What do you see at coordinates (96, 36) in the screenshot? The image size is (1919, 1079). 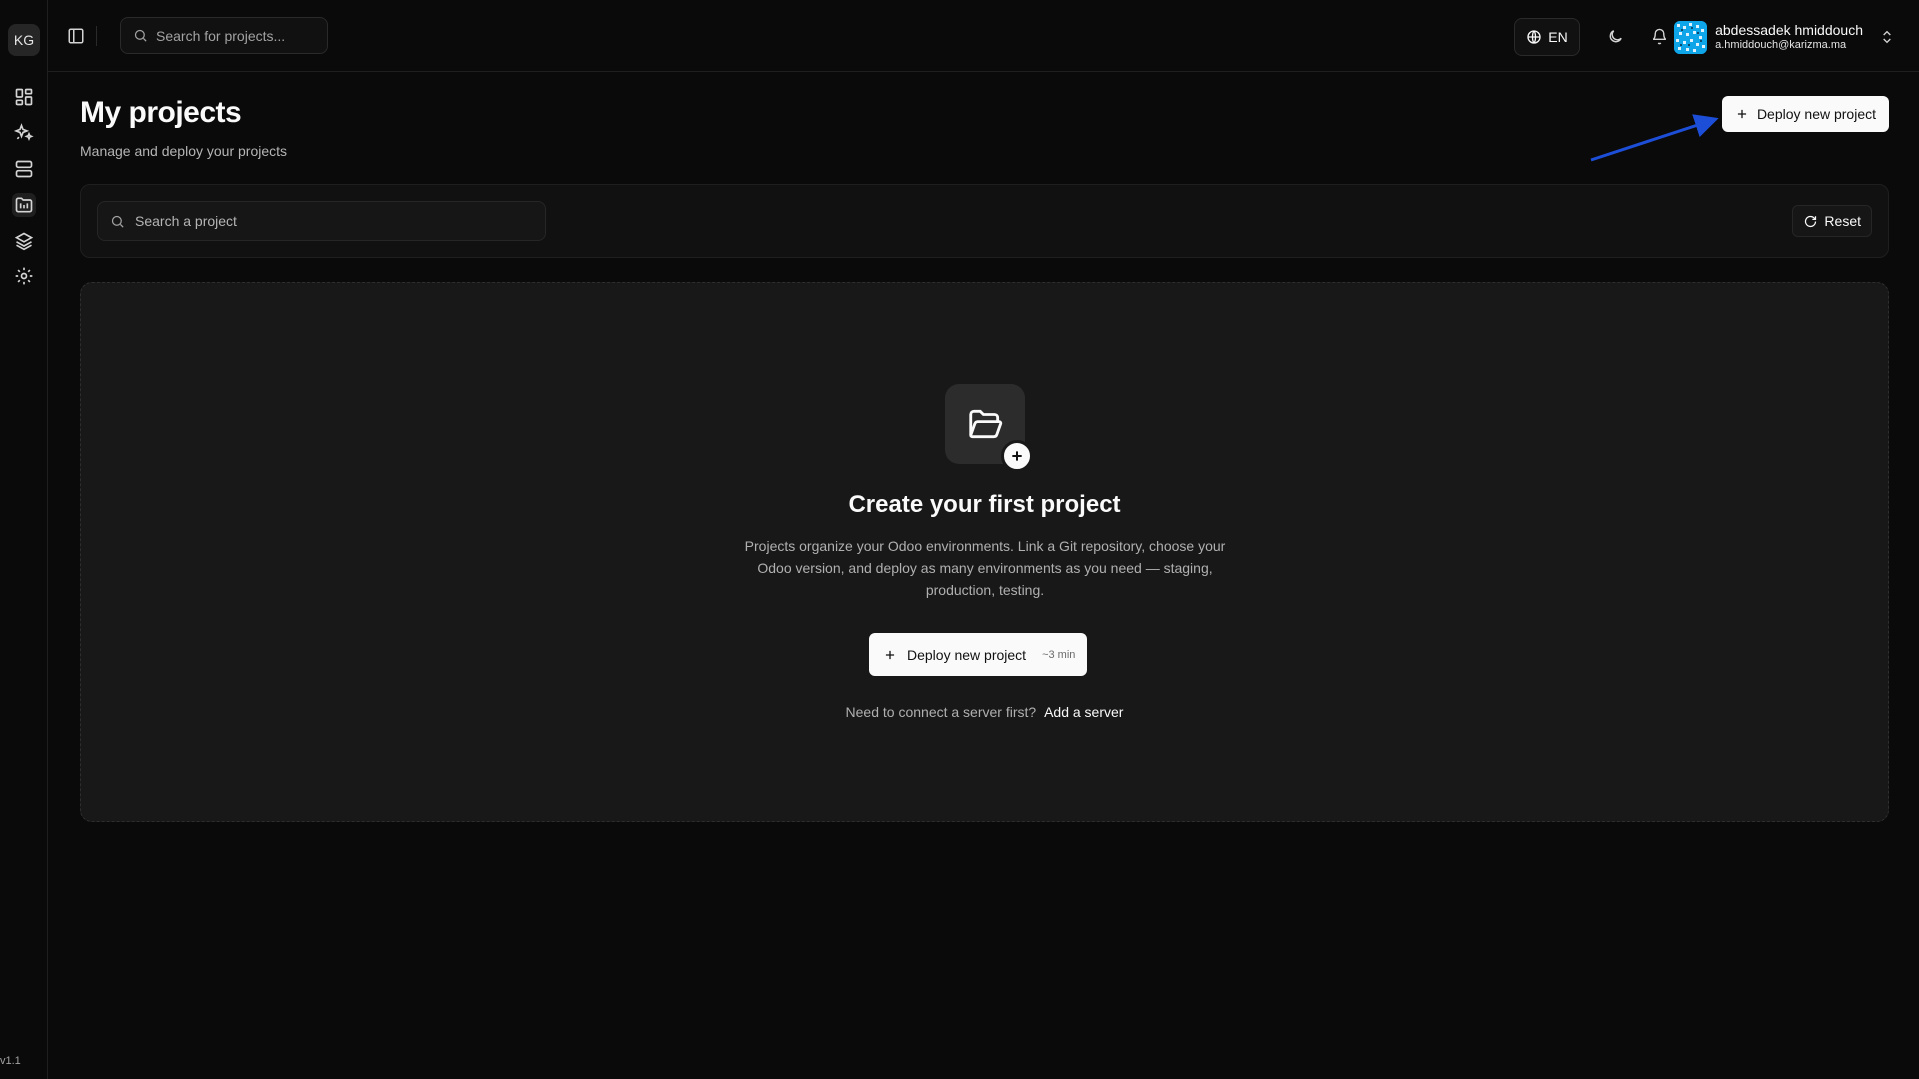 I see `divider` at bounding box center [96, 36].